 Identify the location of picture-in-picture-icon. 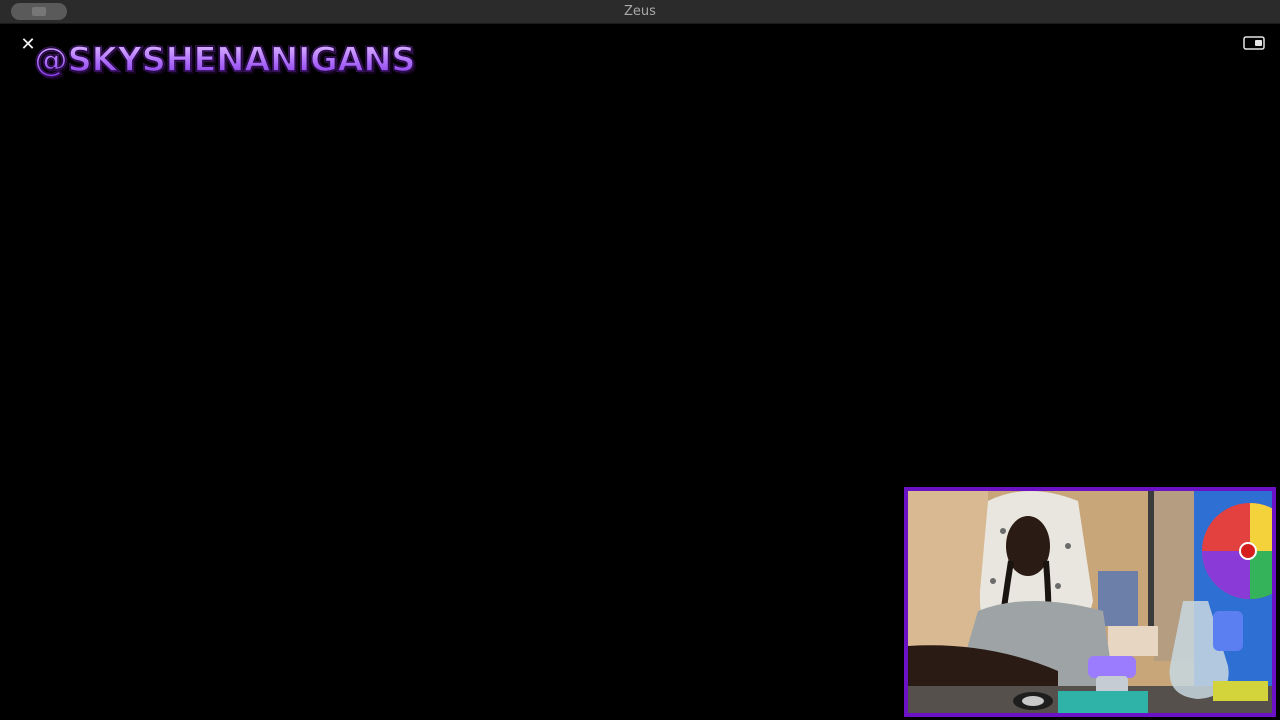
(1254, 43).